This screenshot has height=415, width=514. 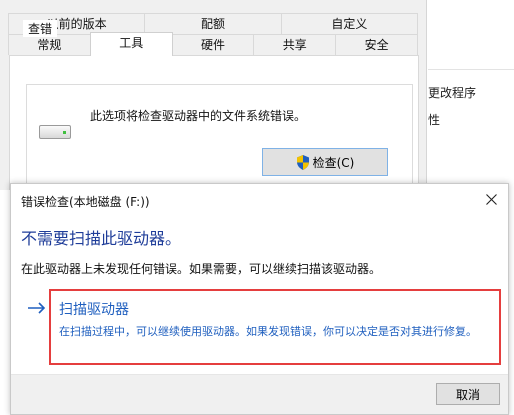 What do you see at coordinates (333, 162) in the screenshot?
I see `check-button-label: 检查(C)` at bounding box center [333, 162].